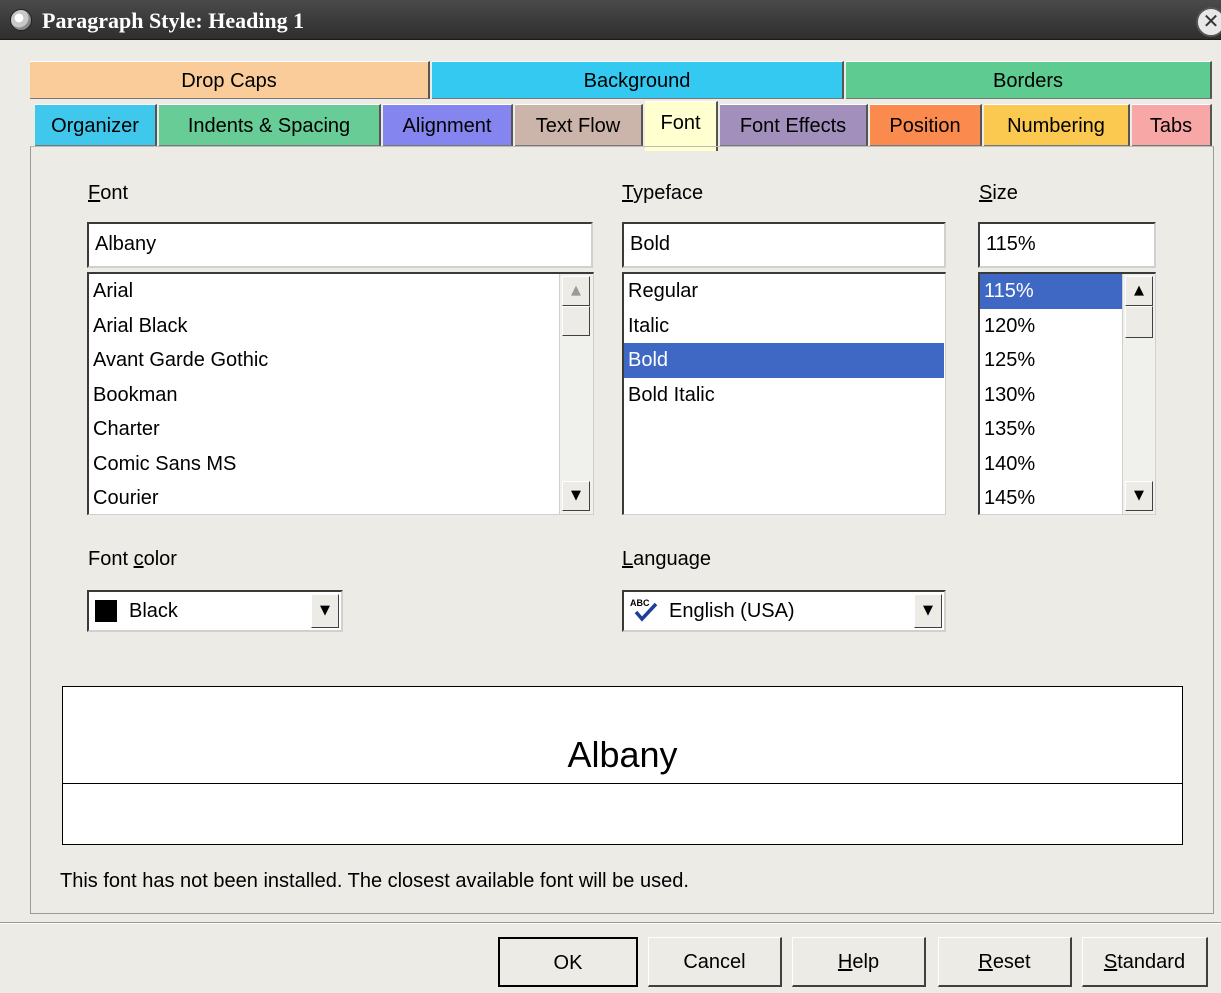  I want to click on color-swatch, so click(106, 611).